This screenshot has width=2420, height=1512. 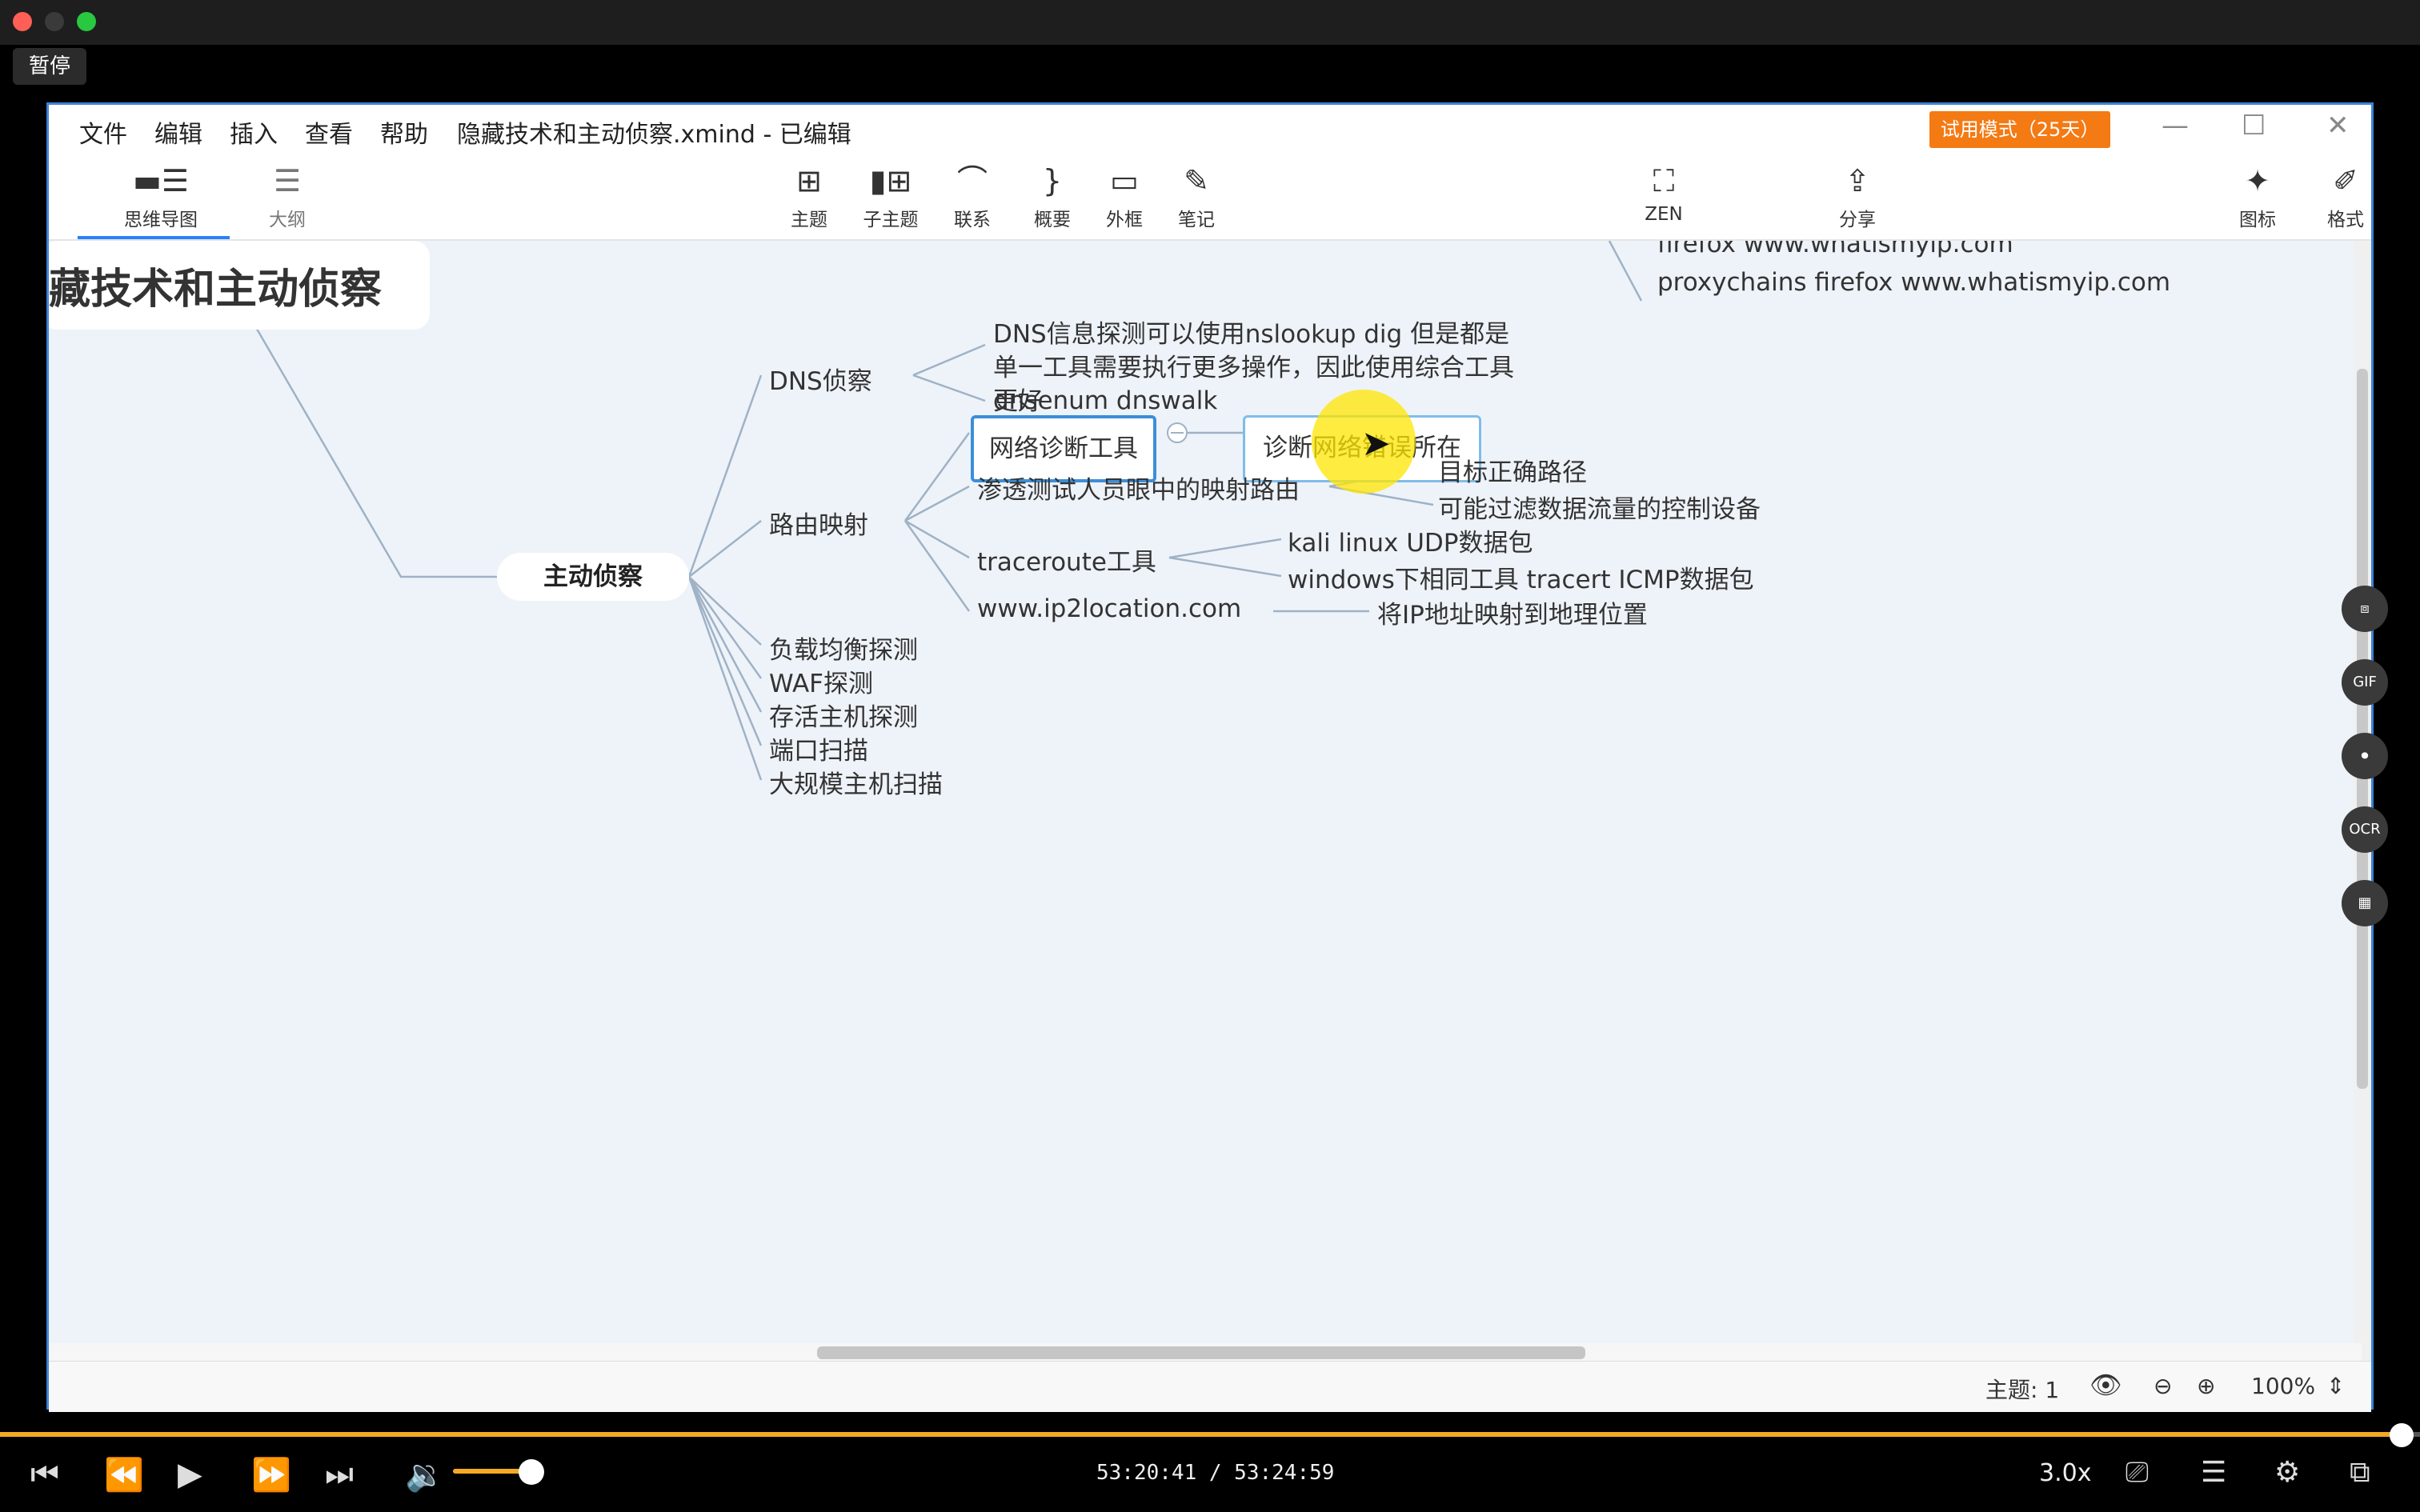 I want to click on subtopic-icon: ▮⊞, so click(x=890, y=180).